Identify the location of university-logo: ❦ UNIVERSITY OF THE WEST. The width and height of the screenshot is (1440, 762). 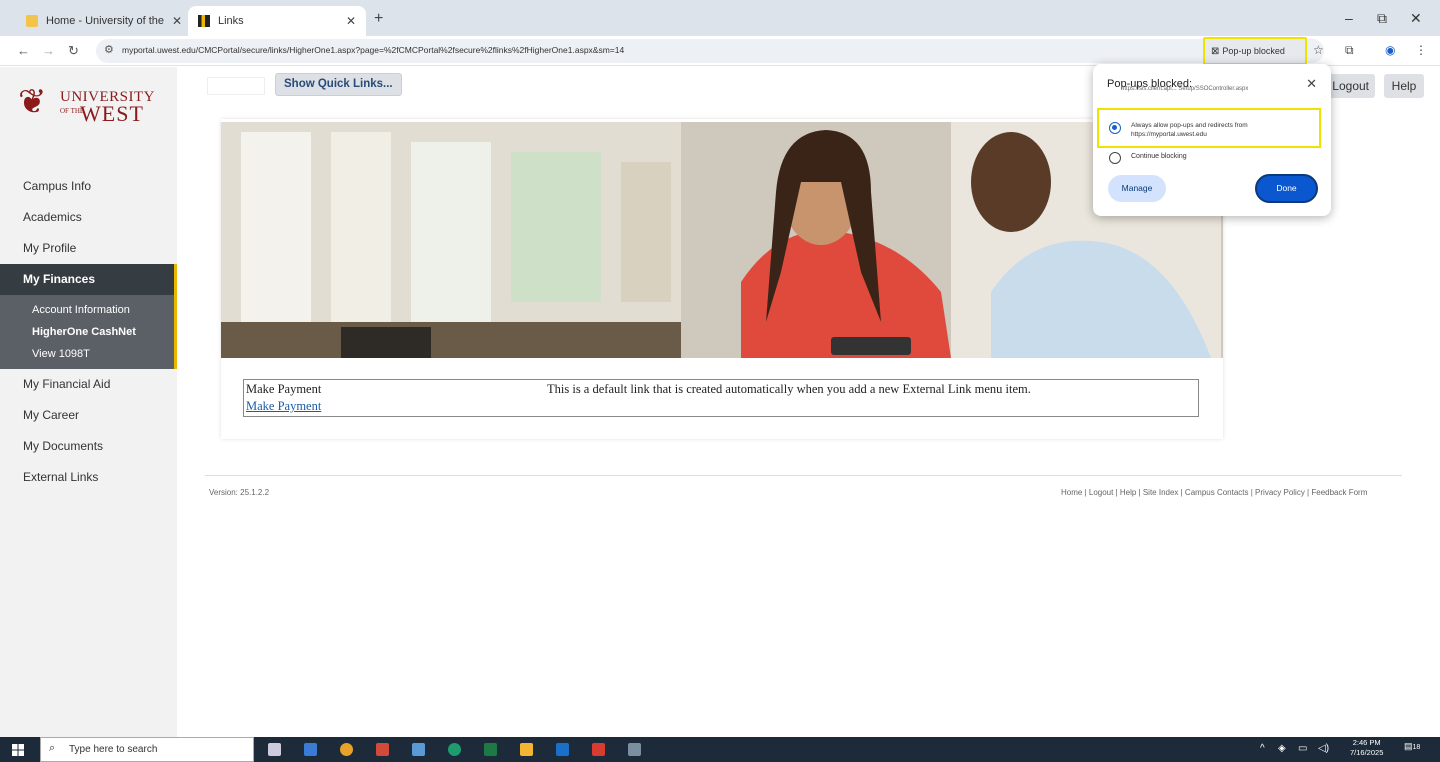
(93, 107).